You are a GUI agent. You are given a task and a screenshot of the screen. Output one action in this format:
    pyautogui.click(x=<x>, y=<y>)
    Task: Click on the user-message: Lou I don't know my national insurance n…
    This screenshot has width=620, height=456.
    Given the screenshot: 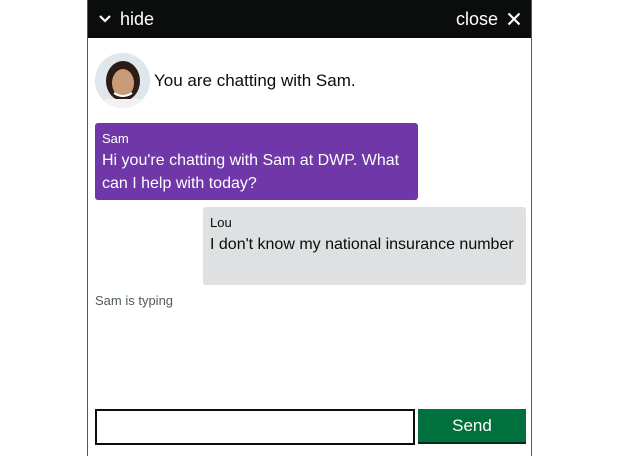 What is the action you would take?
    pyautogui.click(x=364, y=246)
    